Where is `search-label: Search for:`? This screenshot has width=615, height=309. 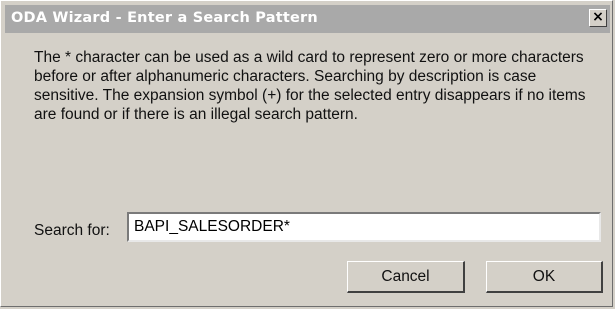
search-label: Search for: is located at coordinates (72, 230).